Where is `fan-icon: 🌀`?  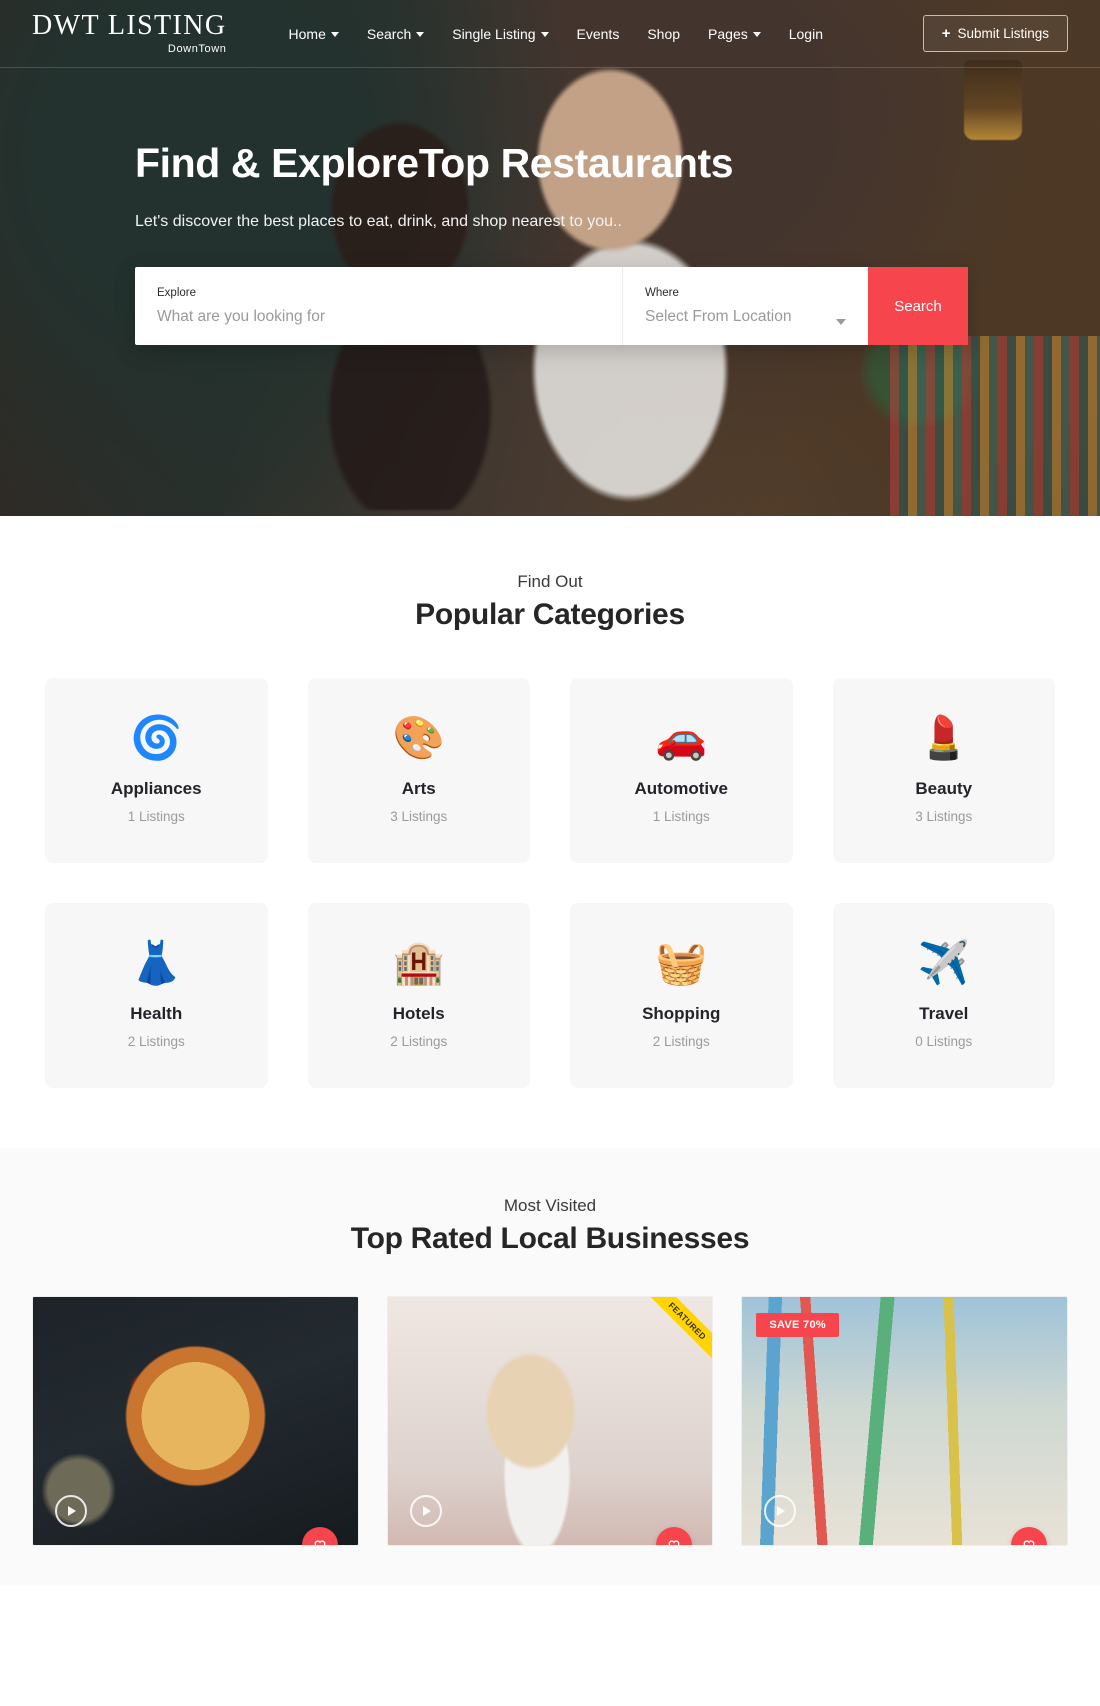 fan-icon: 🌀 is located at coordinates (156, 737).